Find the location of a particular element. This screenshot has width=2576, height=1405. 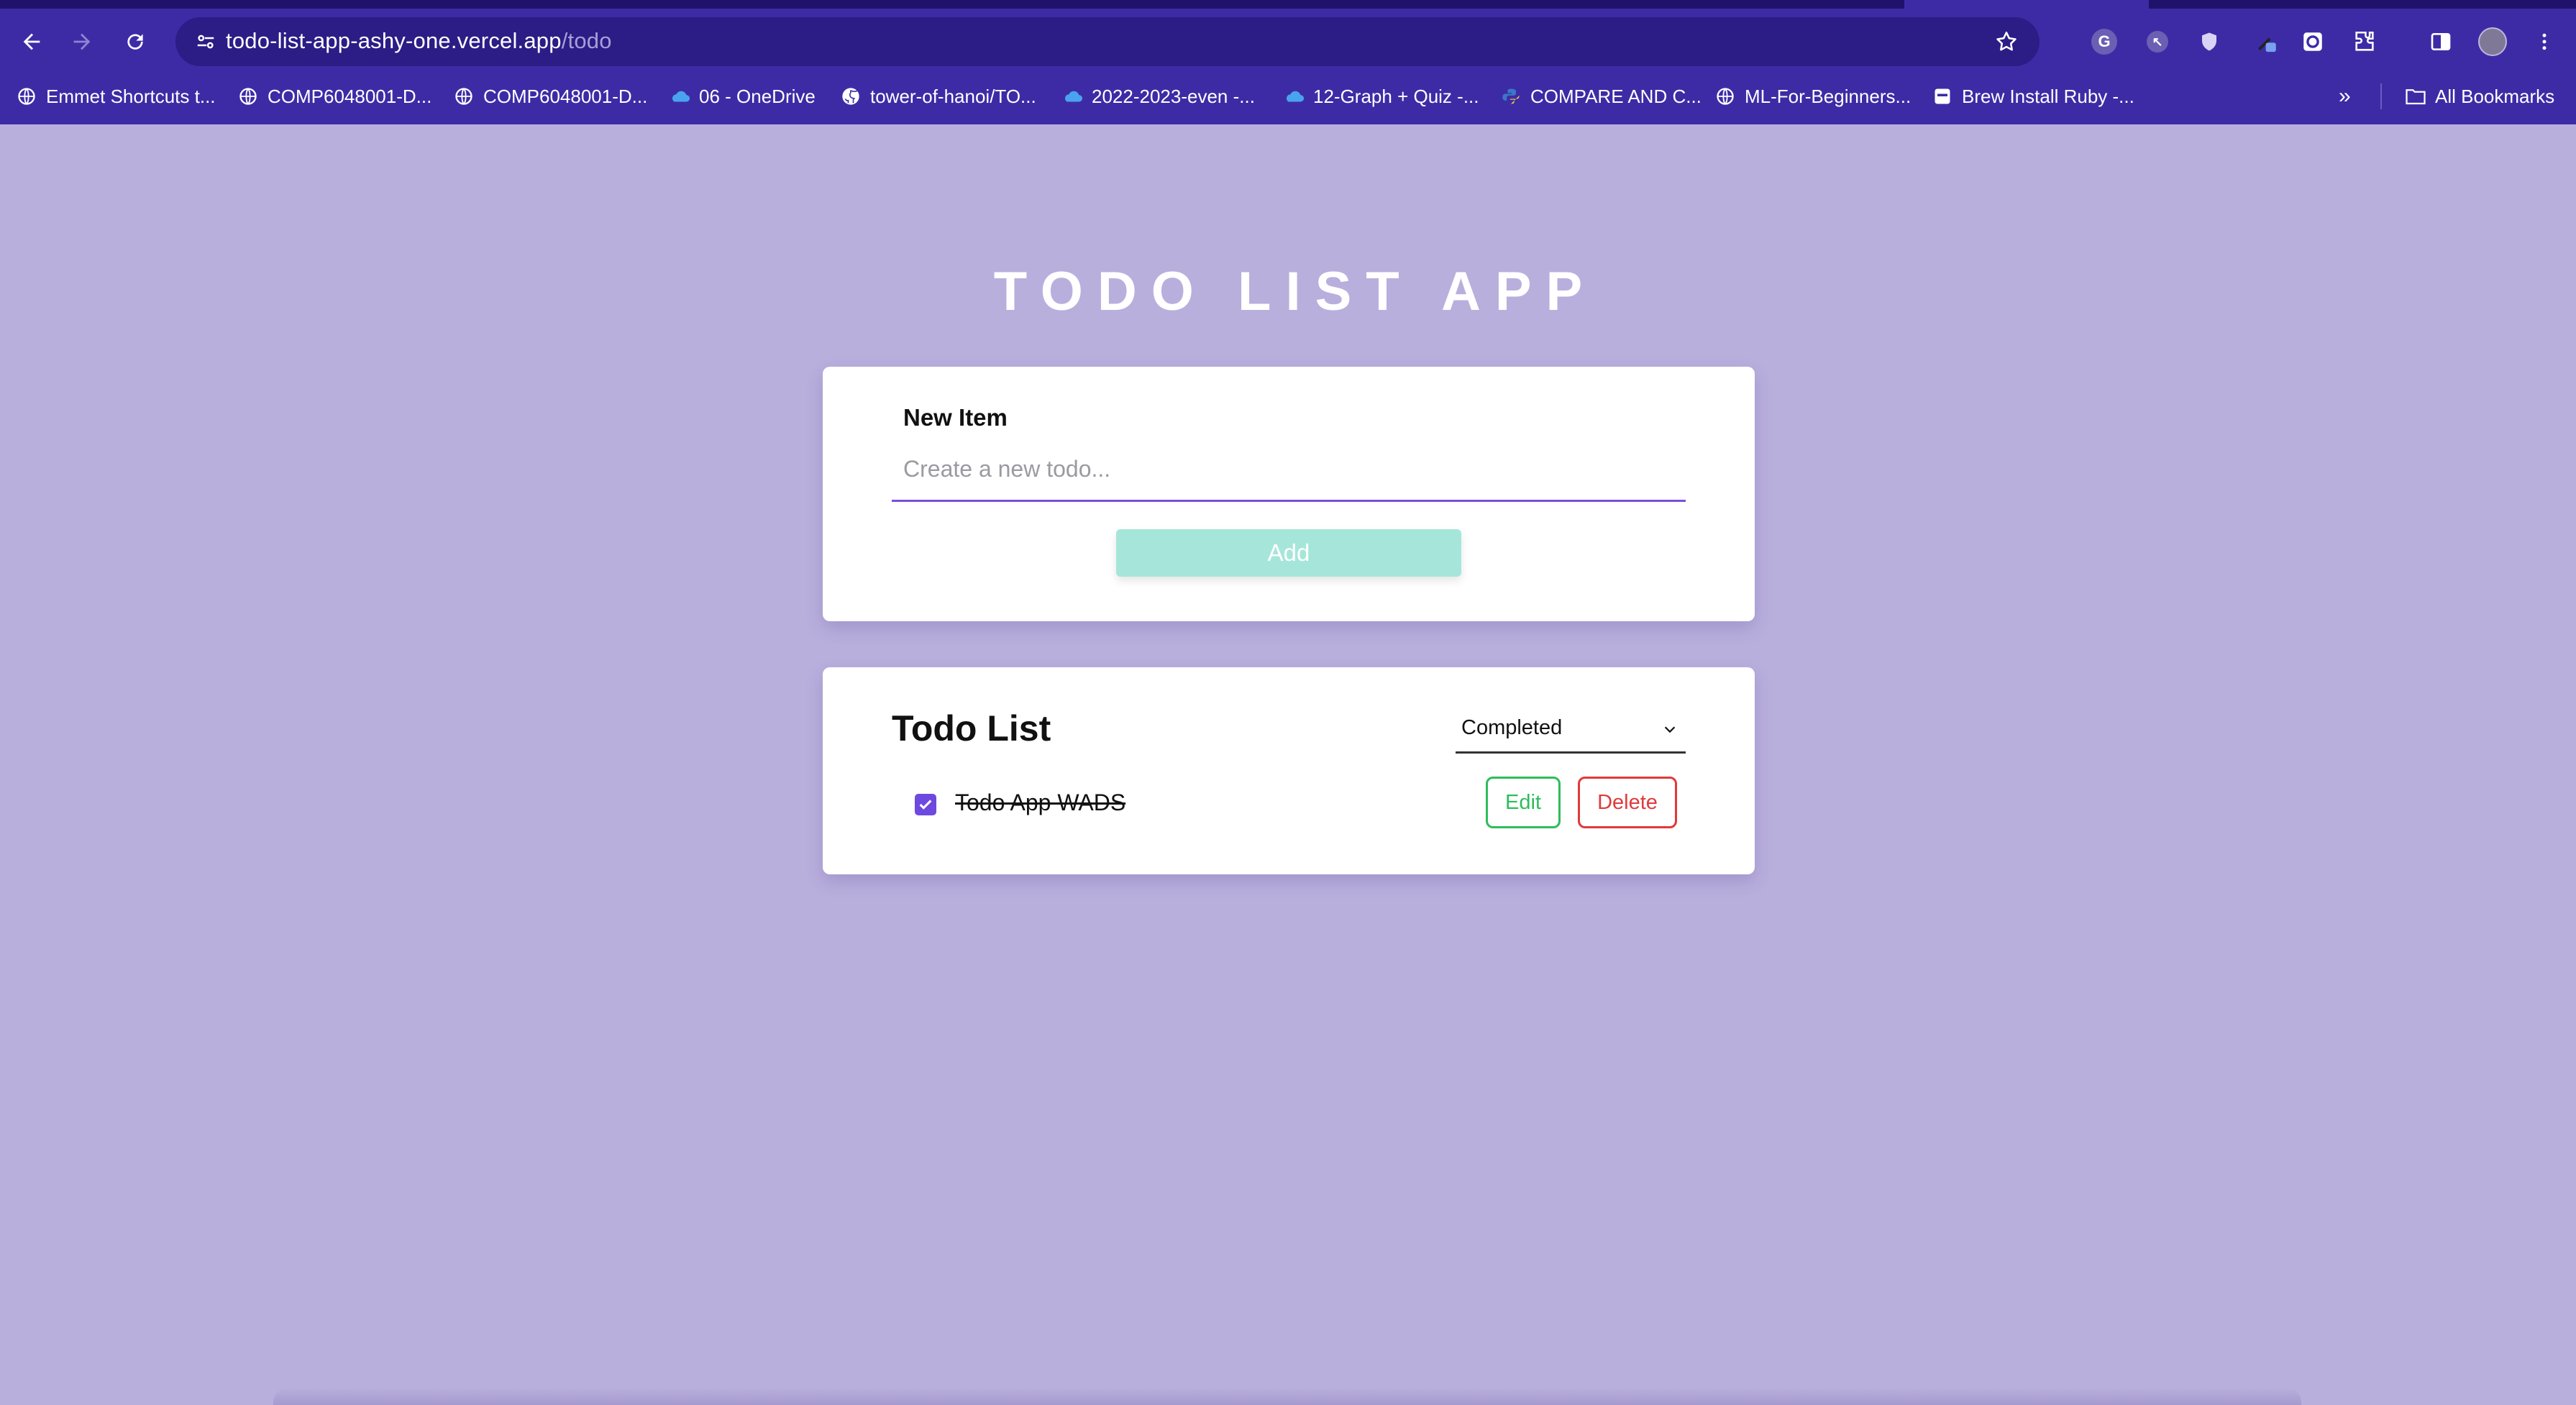

todo-item: Todo App WADS Edit Delete is located at coordinates (1289, 805).